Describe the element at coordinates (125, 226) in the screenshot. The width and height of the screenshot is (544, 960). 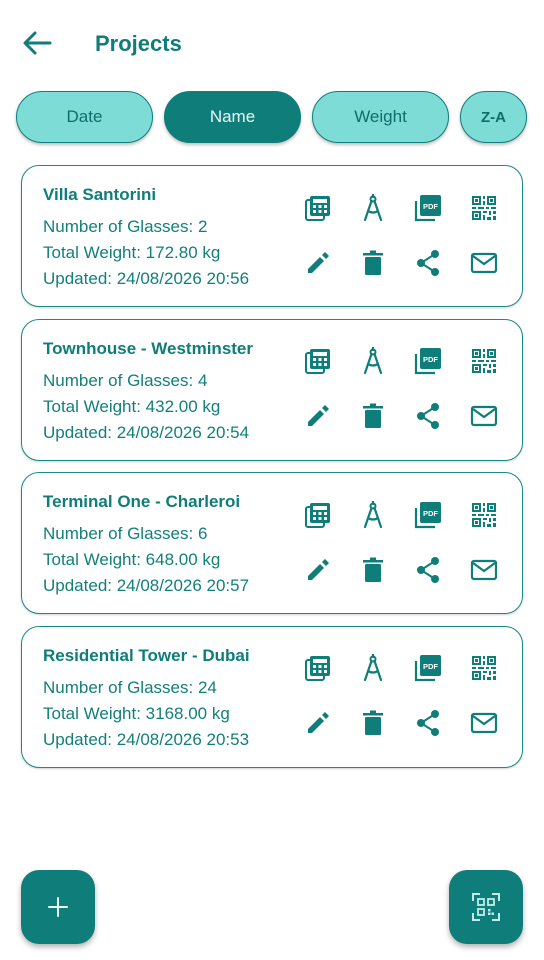
I see `glass-count: Number of Glasses: 2` at that location.